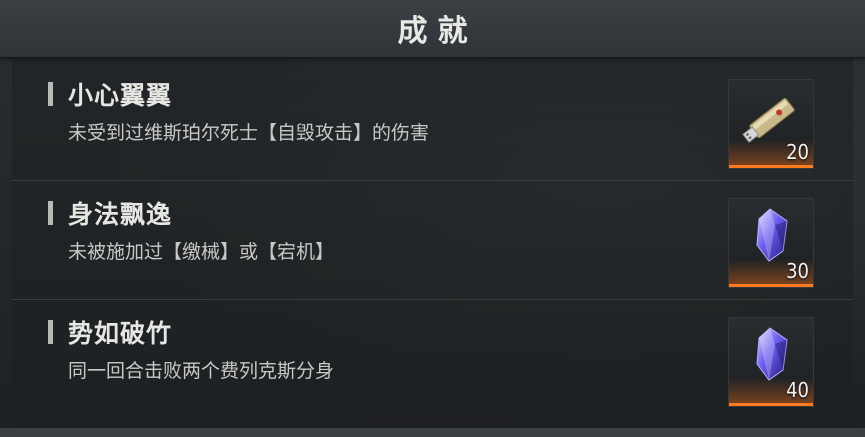 The width and height of the screenshot is (865, 437). Describe the element at coordinates (432, 432) in the screenshot. I see `bottom-strip` at that location.